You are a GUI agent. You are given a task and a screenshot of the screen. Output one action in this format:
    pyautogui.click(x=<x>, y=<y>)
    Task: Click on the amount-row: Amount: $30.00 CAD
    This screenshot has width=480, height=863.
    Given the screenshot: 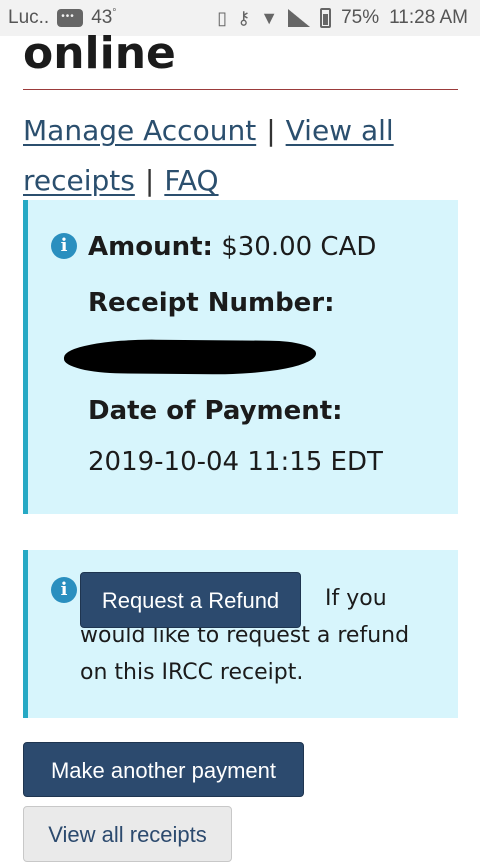 What is the action you would take?
    pyautogui.click(x=232, y=247)
    